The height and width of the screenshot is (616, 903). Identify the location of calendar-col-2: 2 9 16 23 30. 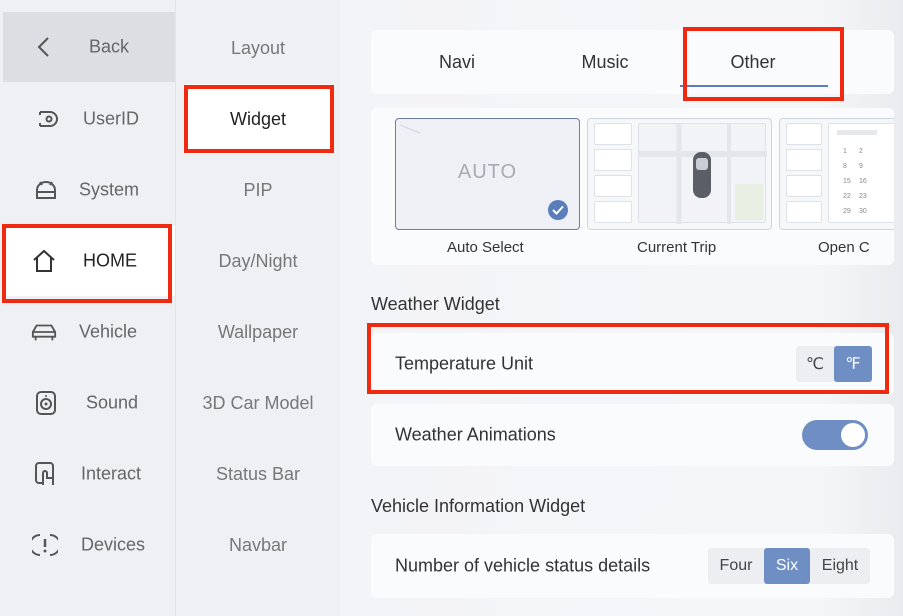
(863, 181).